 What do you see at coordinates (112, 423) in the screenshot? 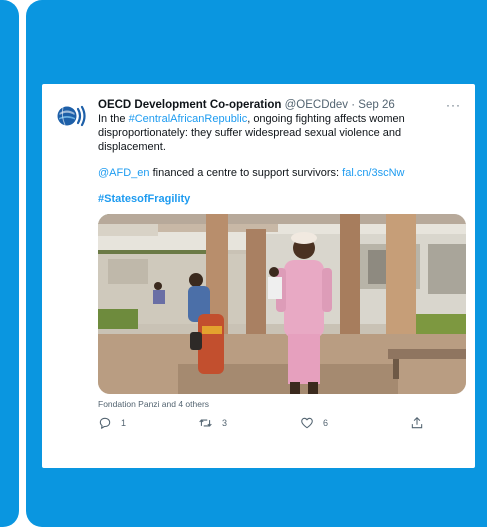
I see `reply-button: 1` at bounding box center [112, 423].